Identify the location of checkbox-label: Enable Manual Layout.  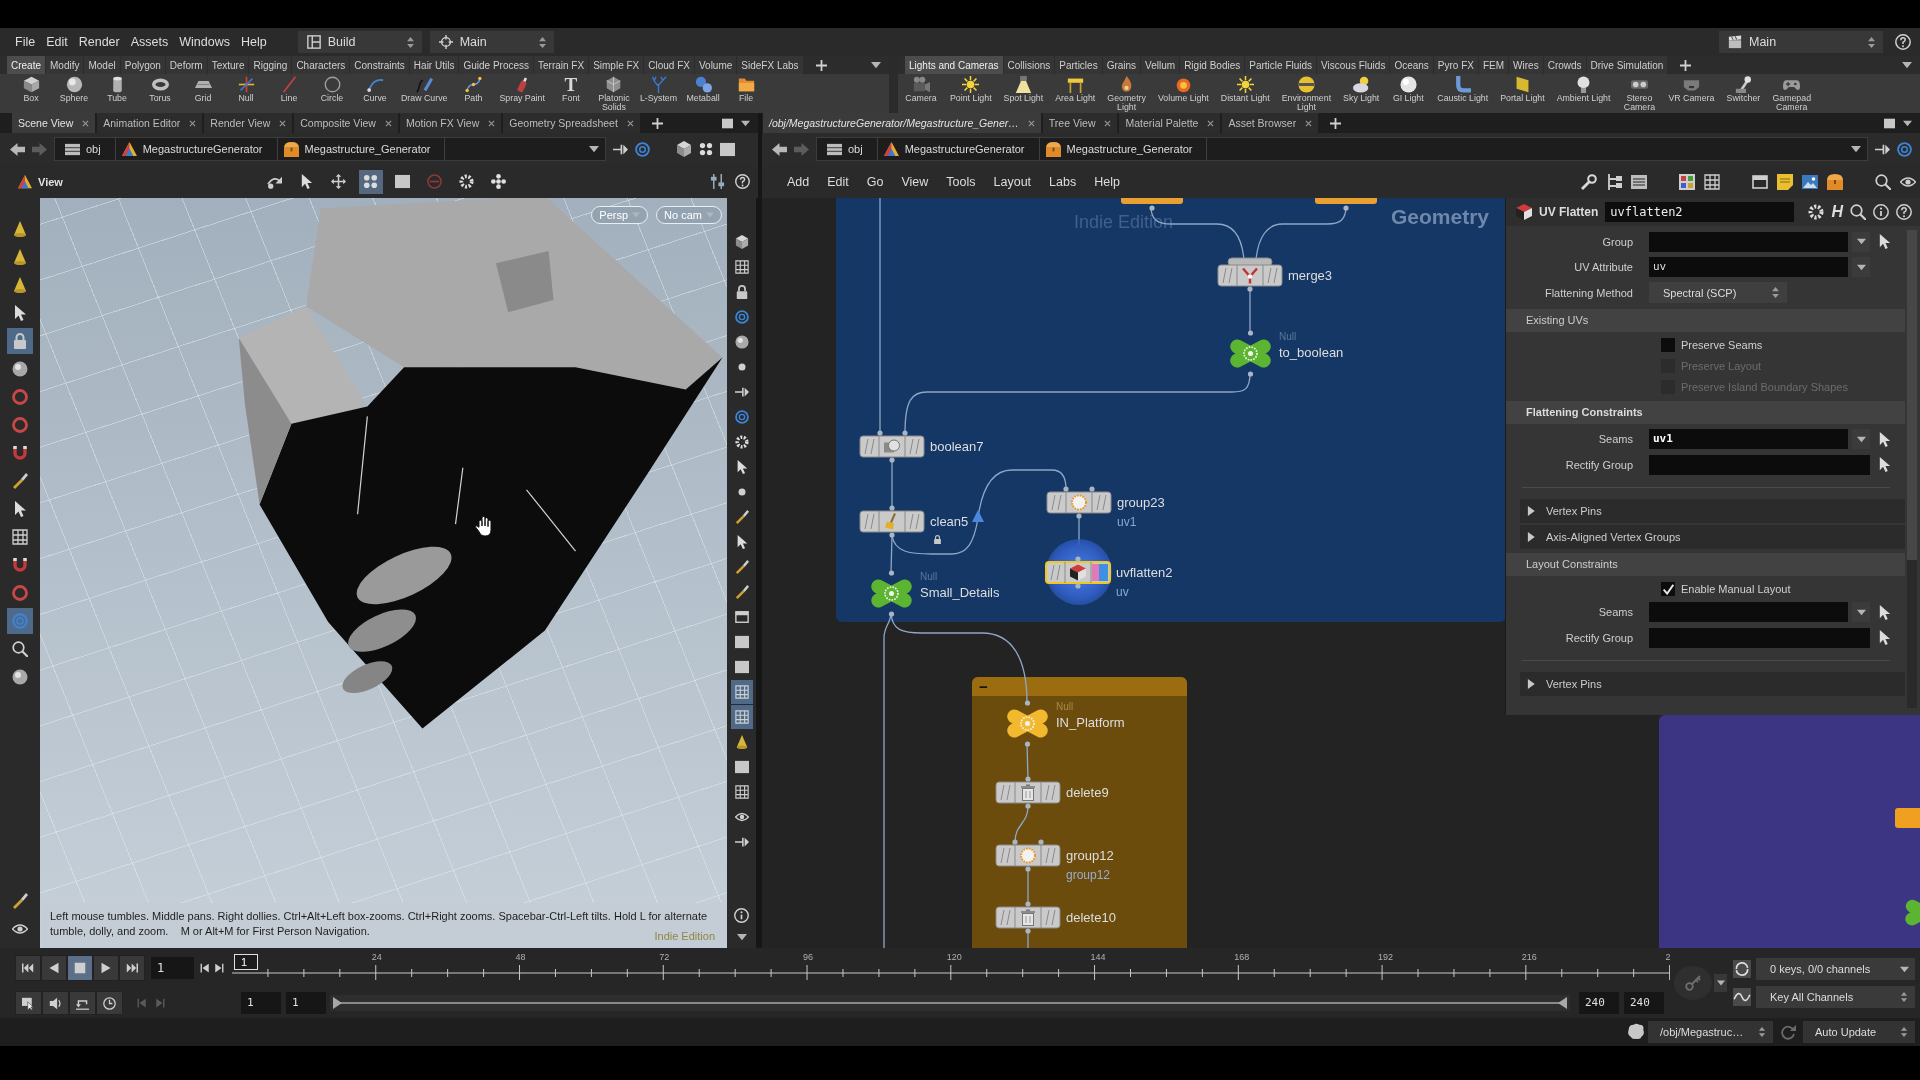
(1736, 589).